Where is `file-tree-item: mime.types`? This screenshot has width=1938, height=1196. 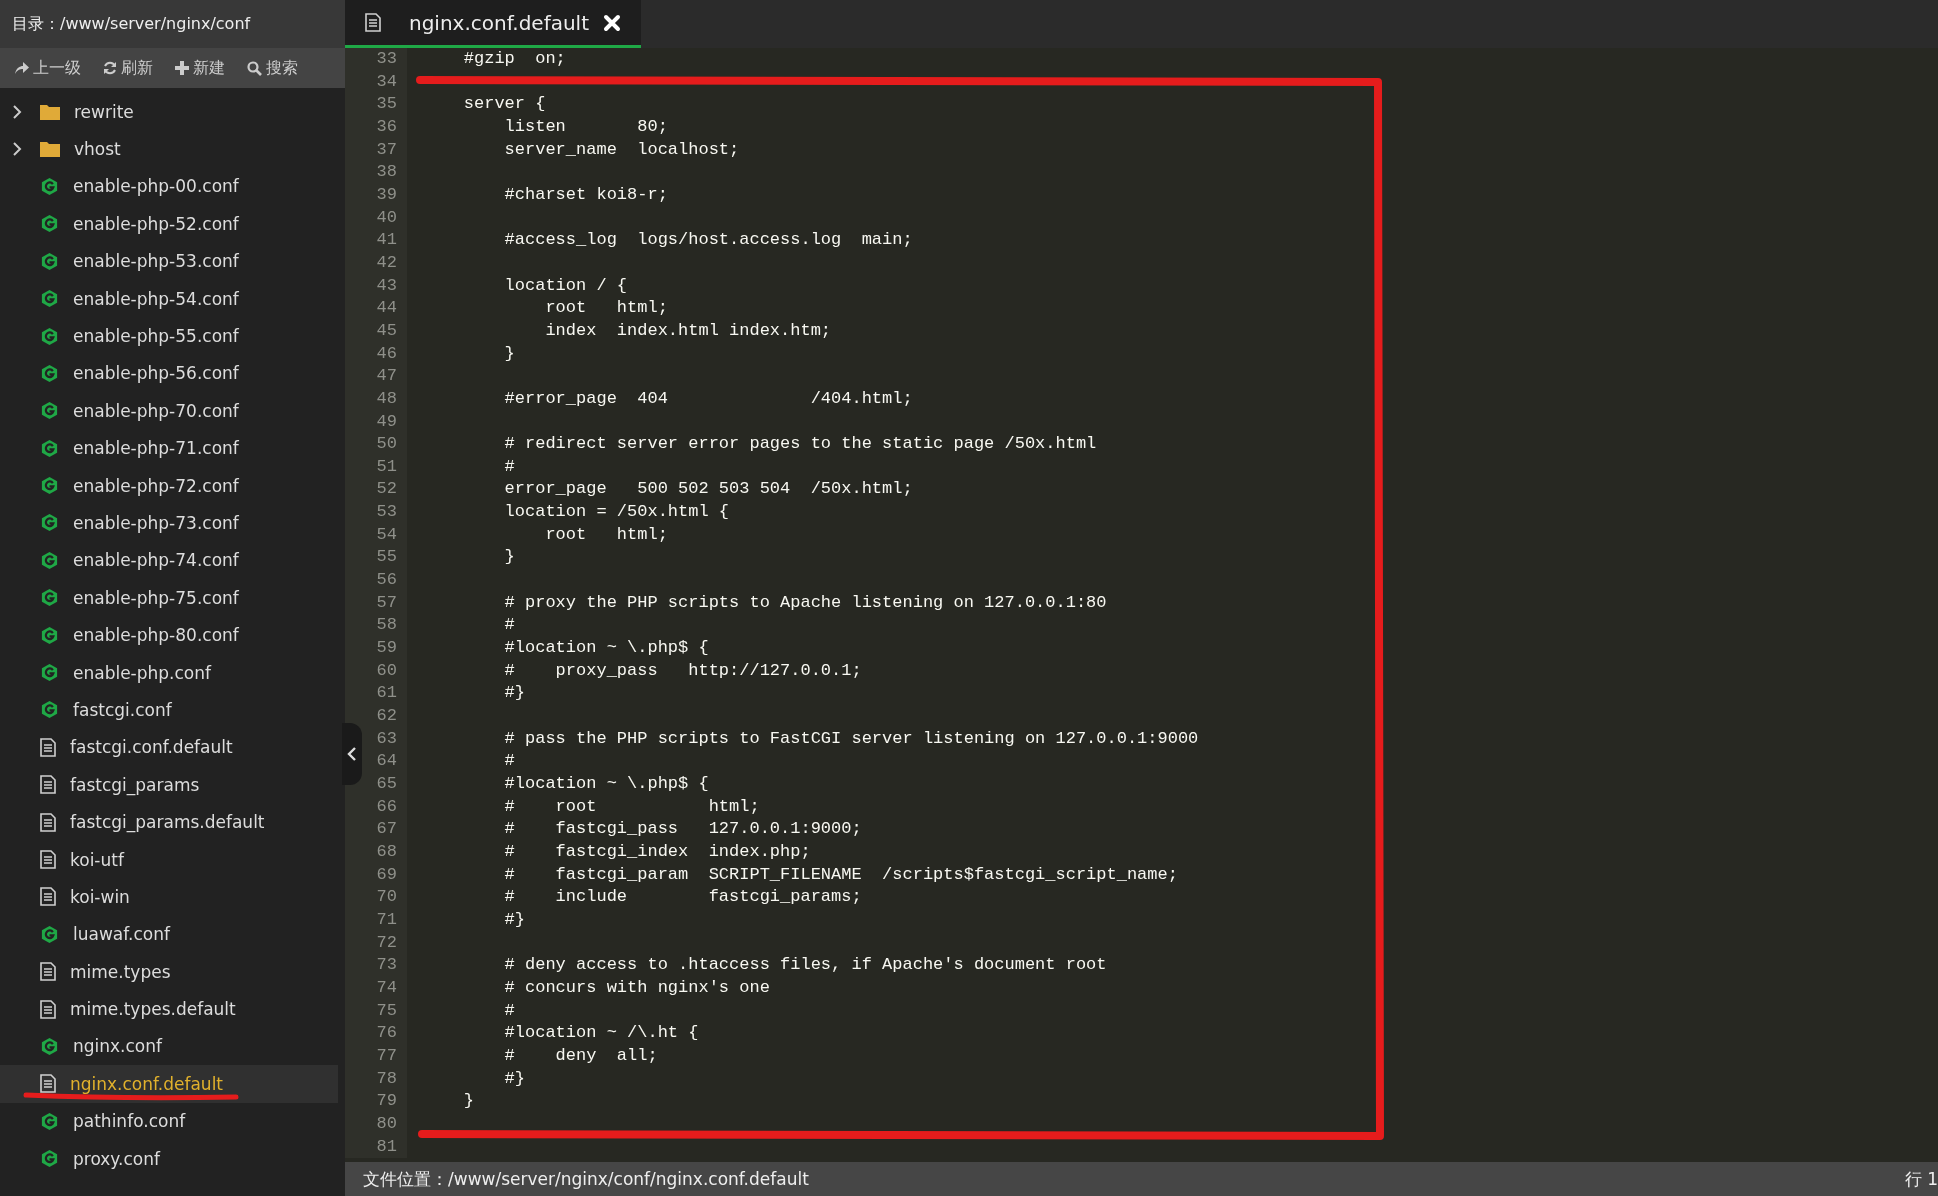 file-tree-item: mime.types is located at coordinates (169, 972).